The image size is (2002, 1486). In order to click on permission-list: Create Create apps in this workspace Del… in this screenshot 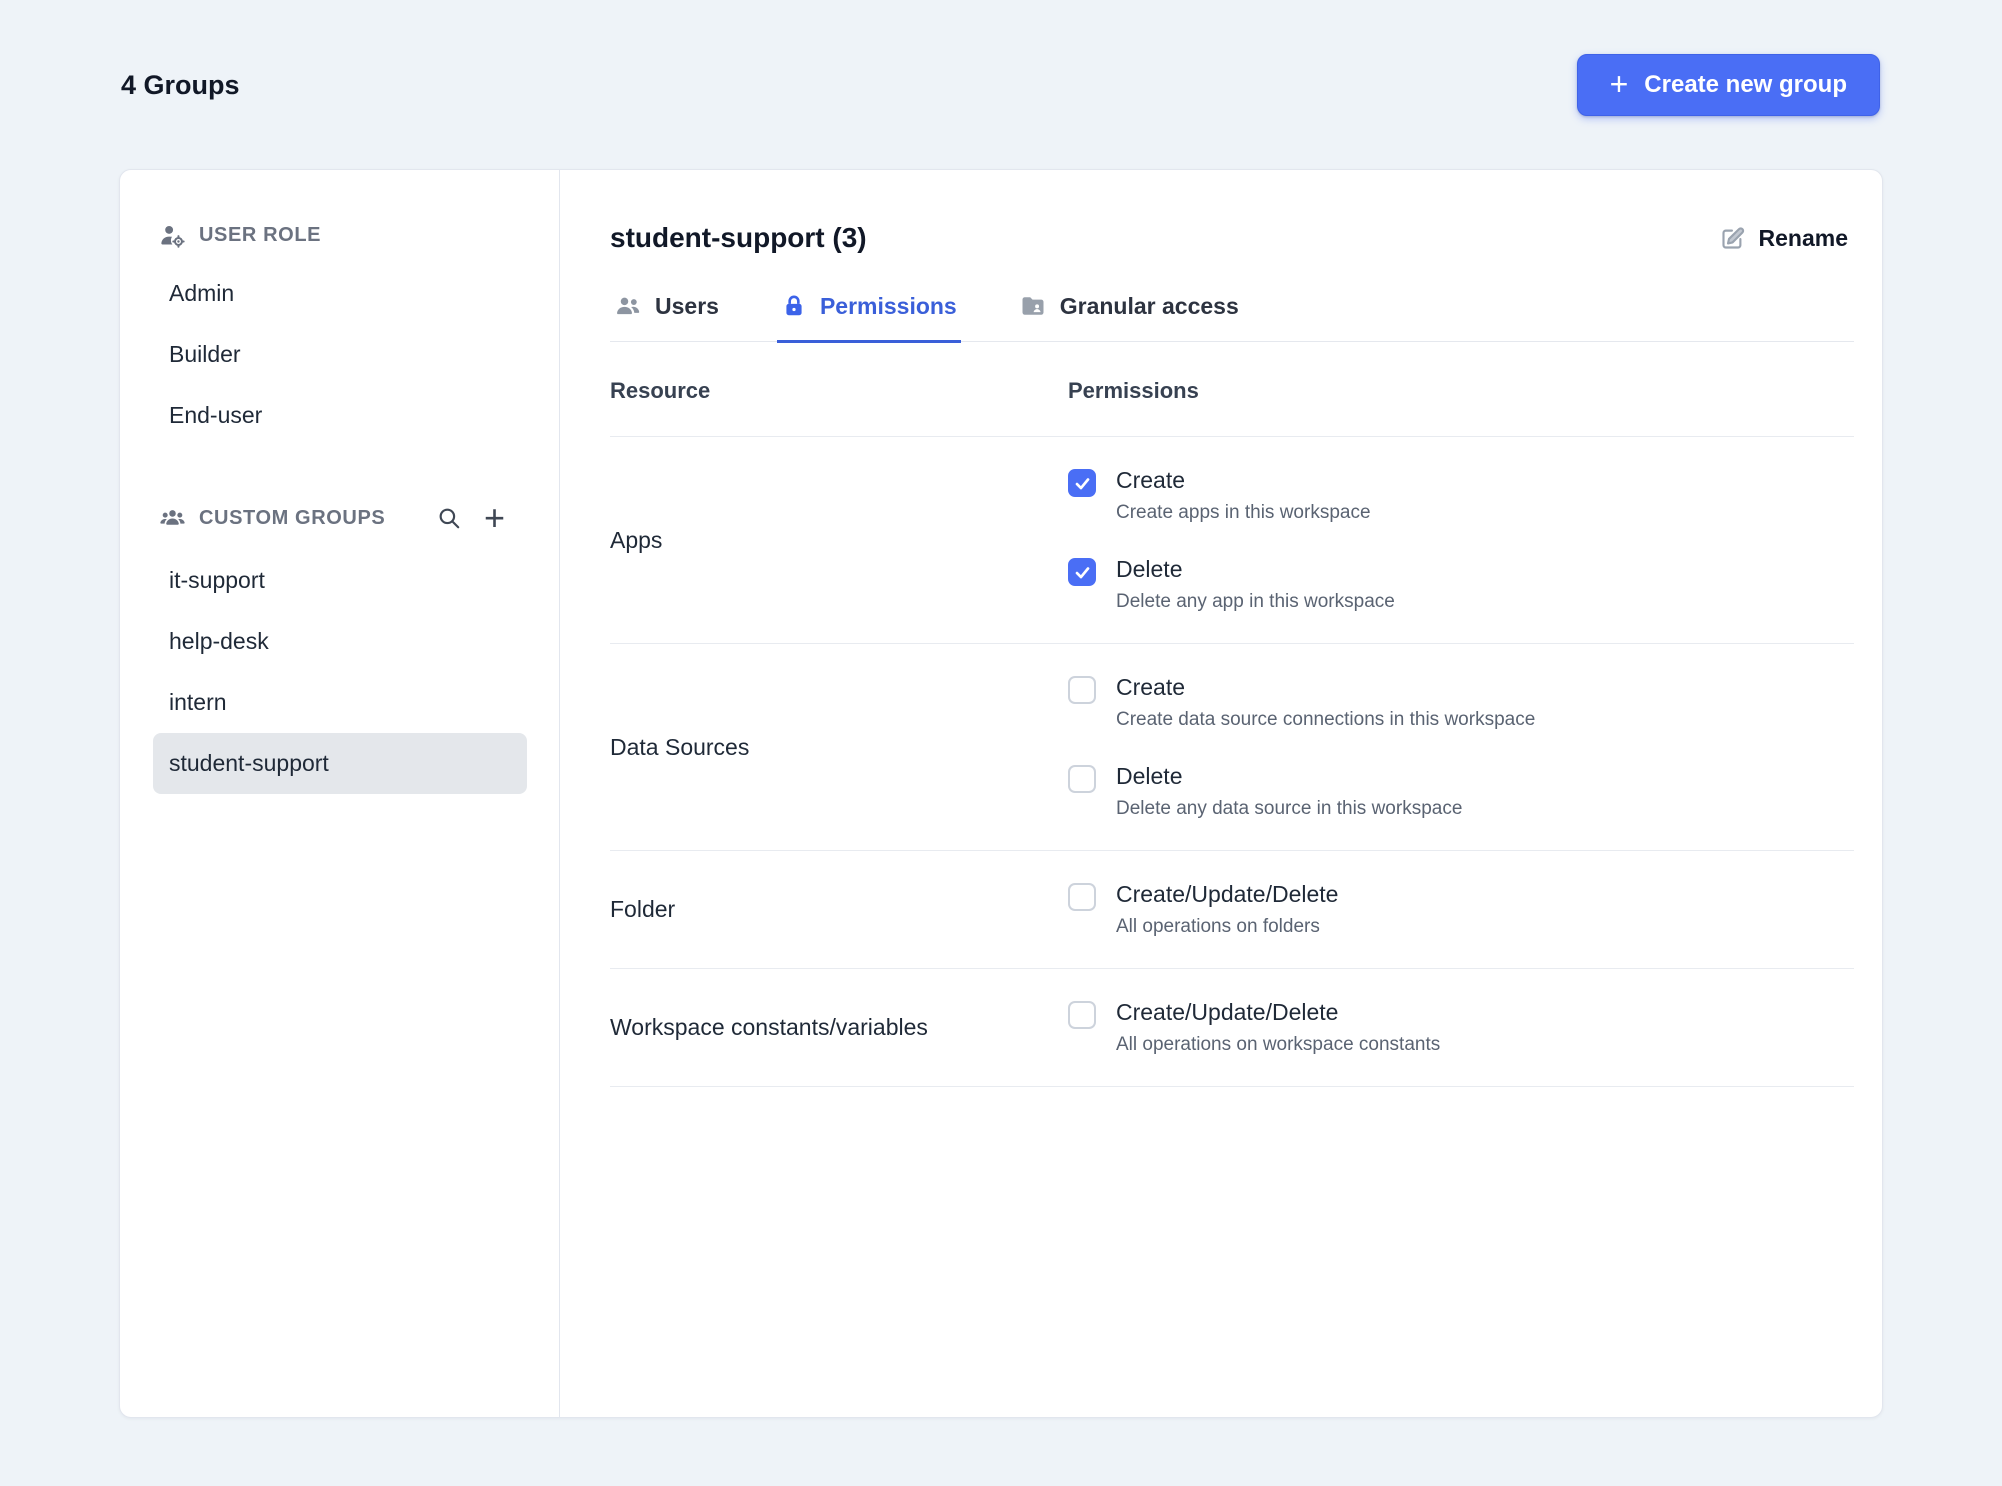, I will do `click(1449, 540)`.